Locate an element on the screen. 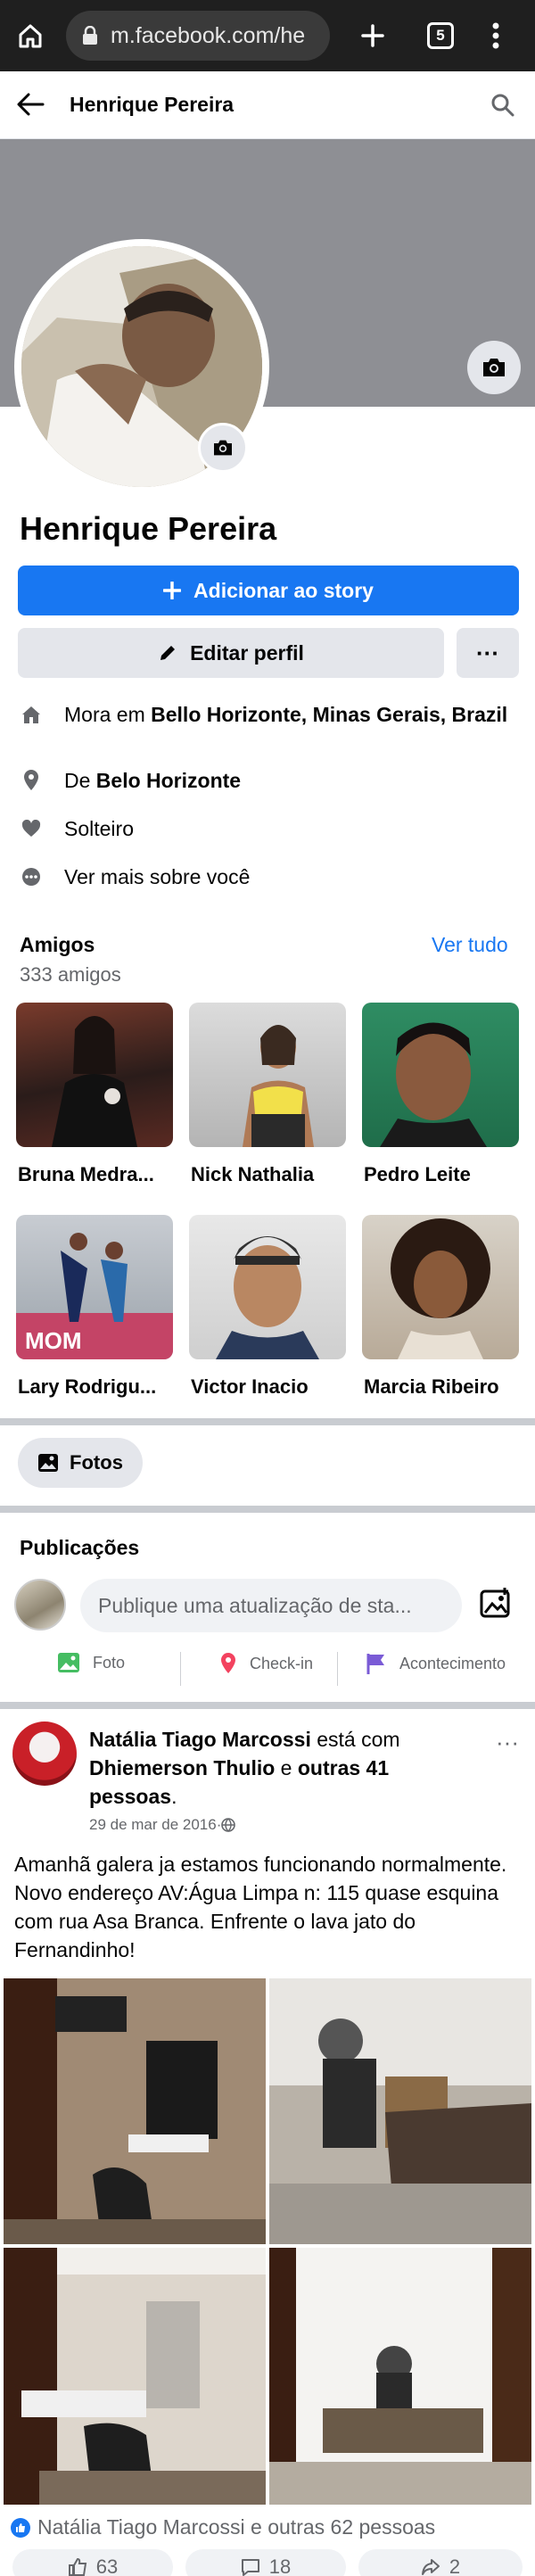 This screenshot has height=2576, width=535. like-button: 63 is located at coordinates (92, 2563).